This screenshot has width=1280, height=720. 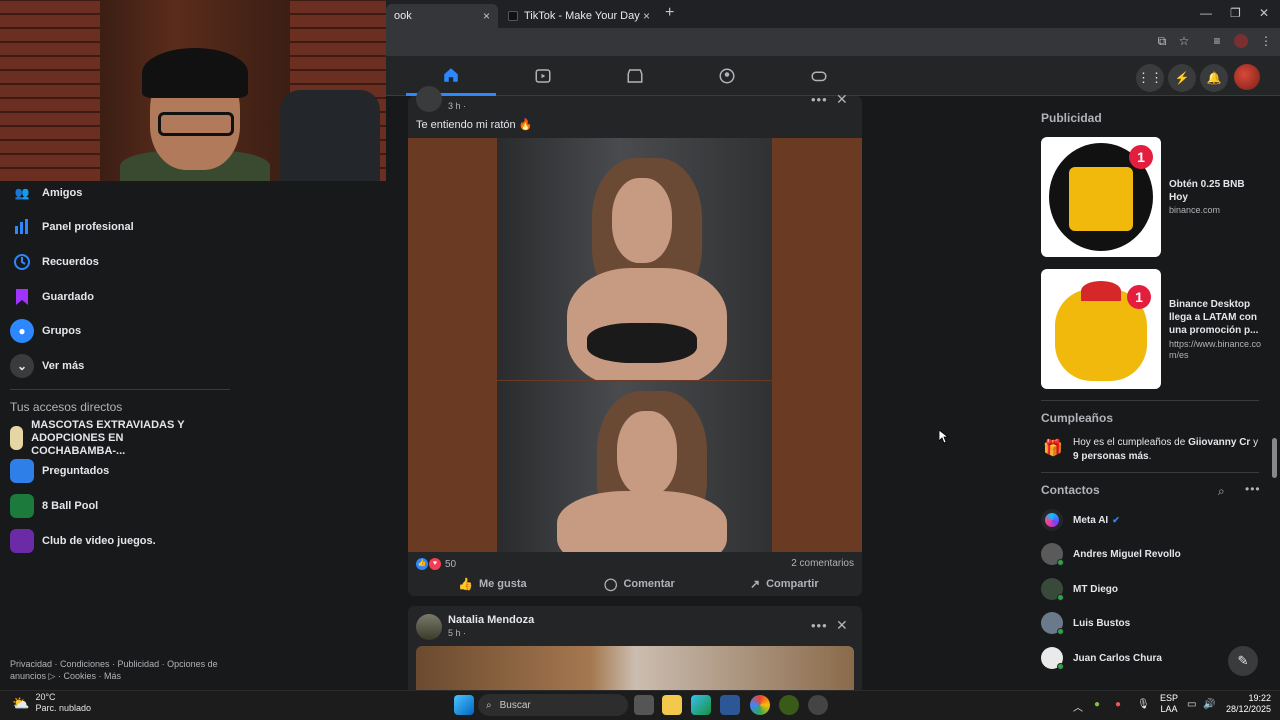 What do you see at coordinates (755, 584) in the screenshot?
I see `share-arrow-icon: ↗` at bounding box center [755, 584].